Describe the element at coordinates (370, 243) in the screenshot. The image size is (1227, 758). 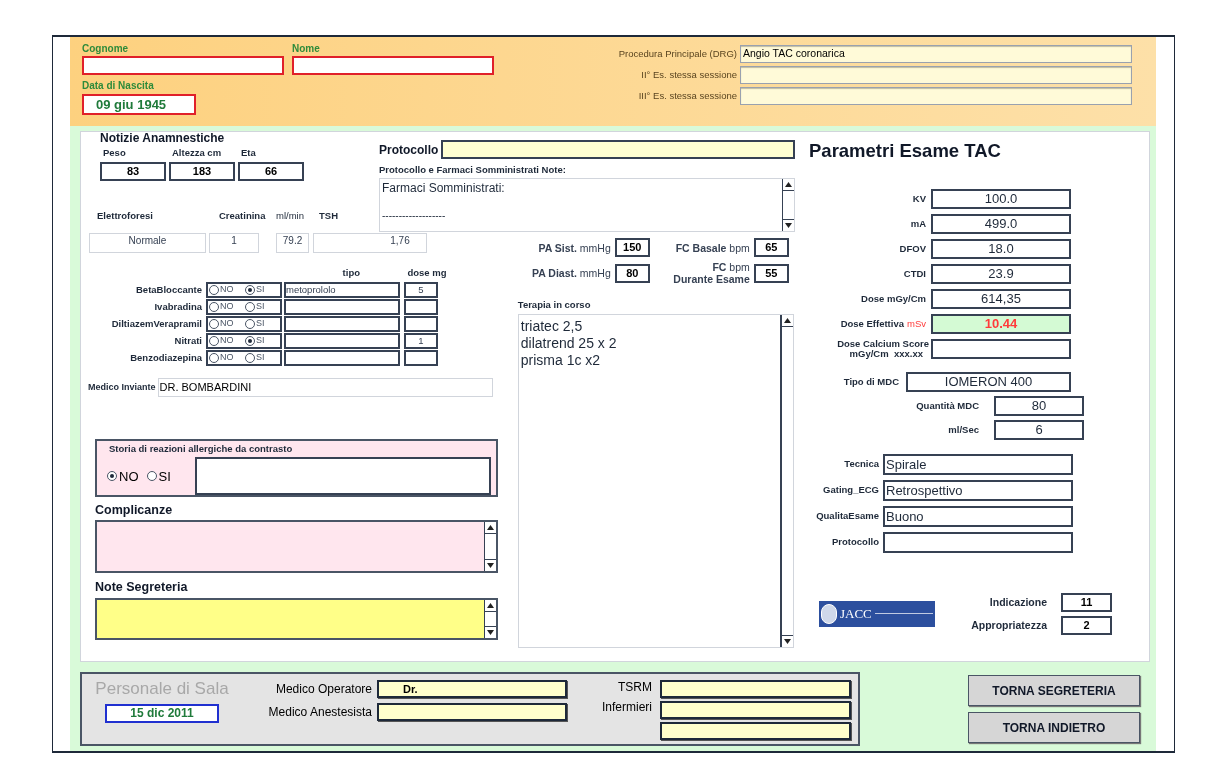
I see `text-field: 1,76` at that location.